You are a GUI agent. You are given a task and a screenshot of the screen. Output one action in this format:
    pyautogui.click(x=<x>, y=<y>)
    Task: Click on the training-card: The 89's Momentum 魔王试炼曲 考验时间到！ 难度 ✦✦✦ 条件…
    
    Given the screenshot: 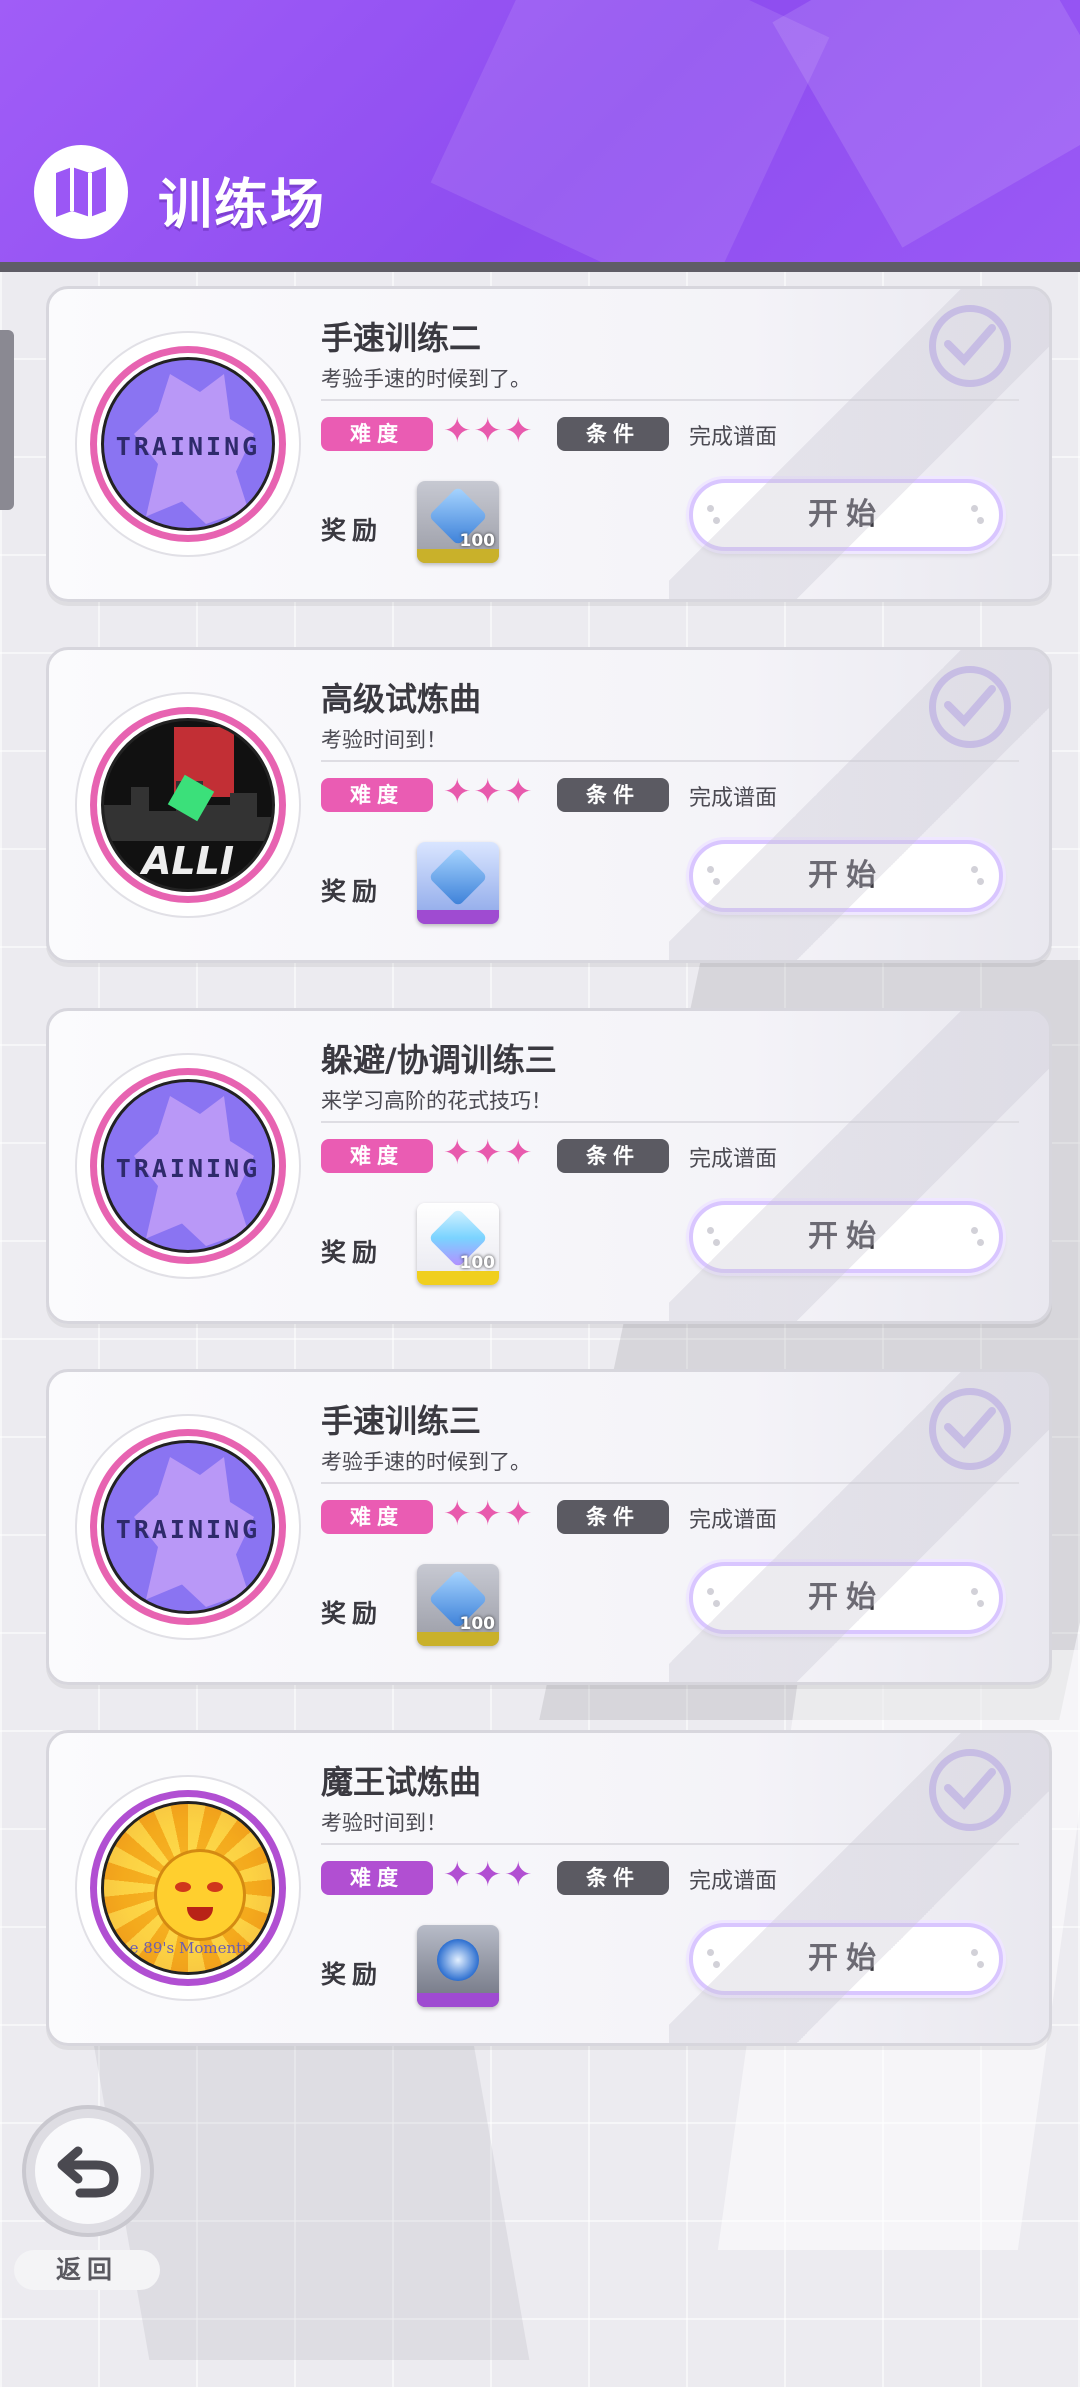 What is the action you would take?
    pyautogui.click(x=549, y=1888)
    